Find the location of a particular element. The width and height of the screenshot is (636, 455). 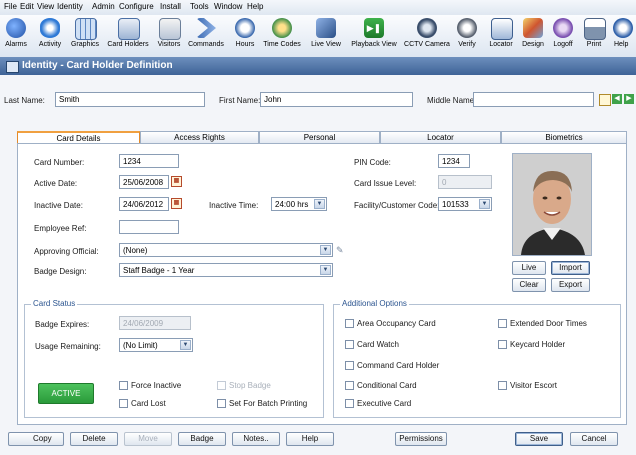

middle-name-input is located at coordinates (533, 99).